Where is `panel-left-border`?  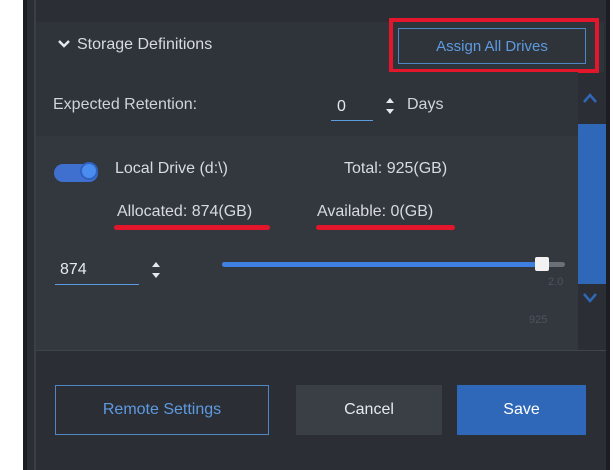 panel-left-border is located at coordinates (25, 235).